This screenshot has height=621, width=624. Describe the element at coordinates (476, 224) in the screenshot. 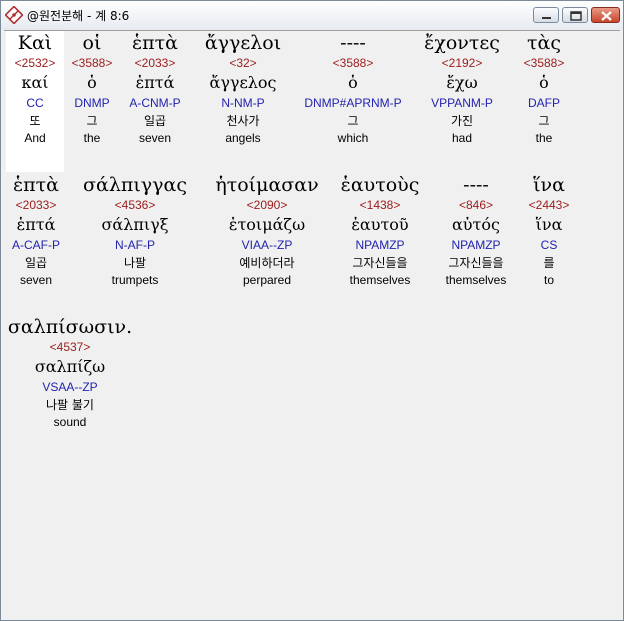

I see `lemma: αὐτός` at that location.